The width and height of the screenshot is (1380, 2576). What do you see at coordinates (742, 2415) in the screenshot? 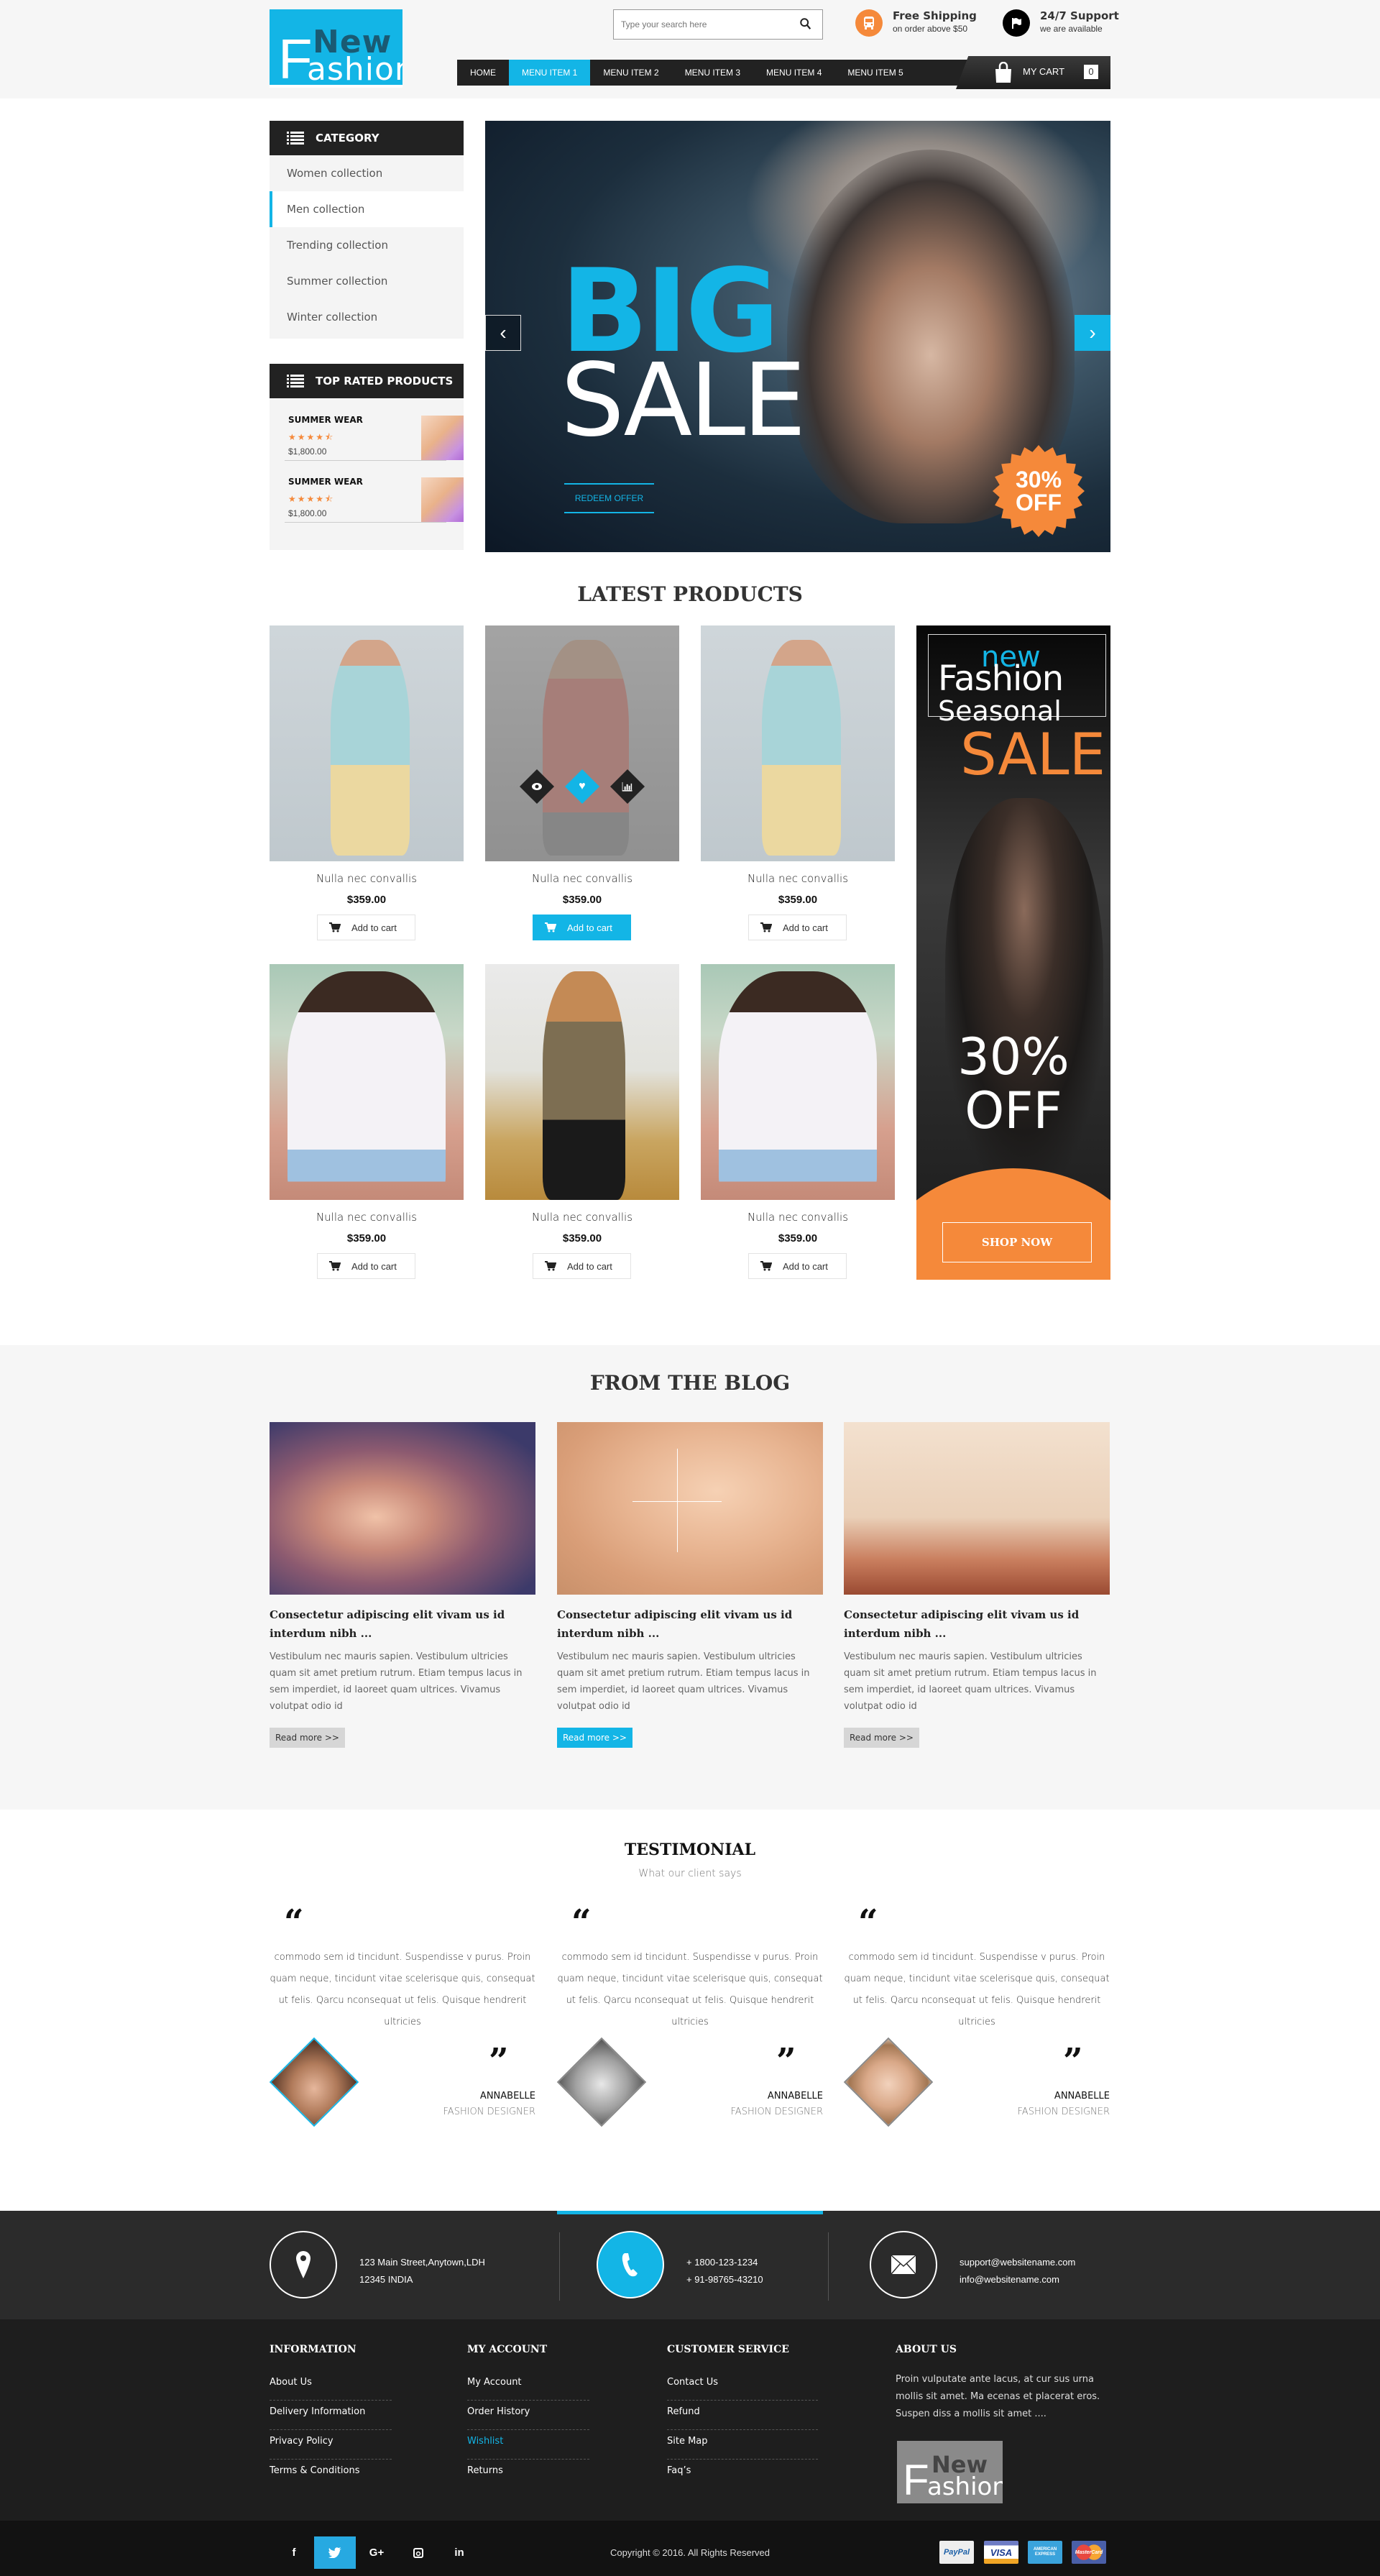
I see `footer-link-refund: Refund` at bounding box center [742, 2415].